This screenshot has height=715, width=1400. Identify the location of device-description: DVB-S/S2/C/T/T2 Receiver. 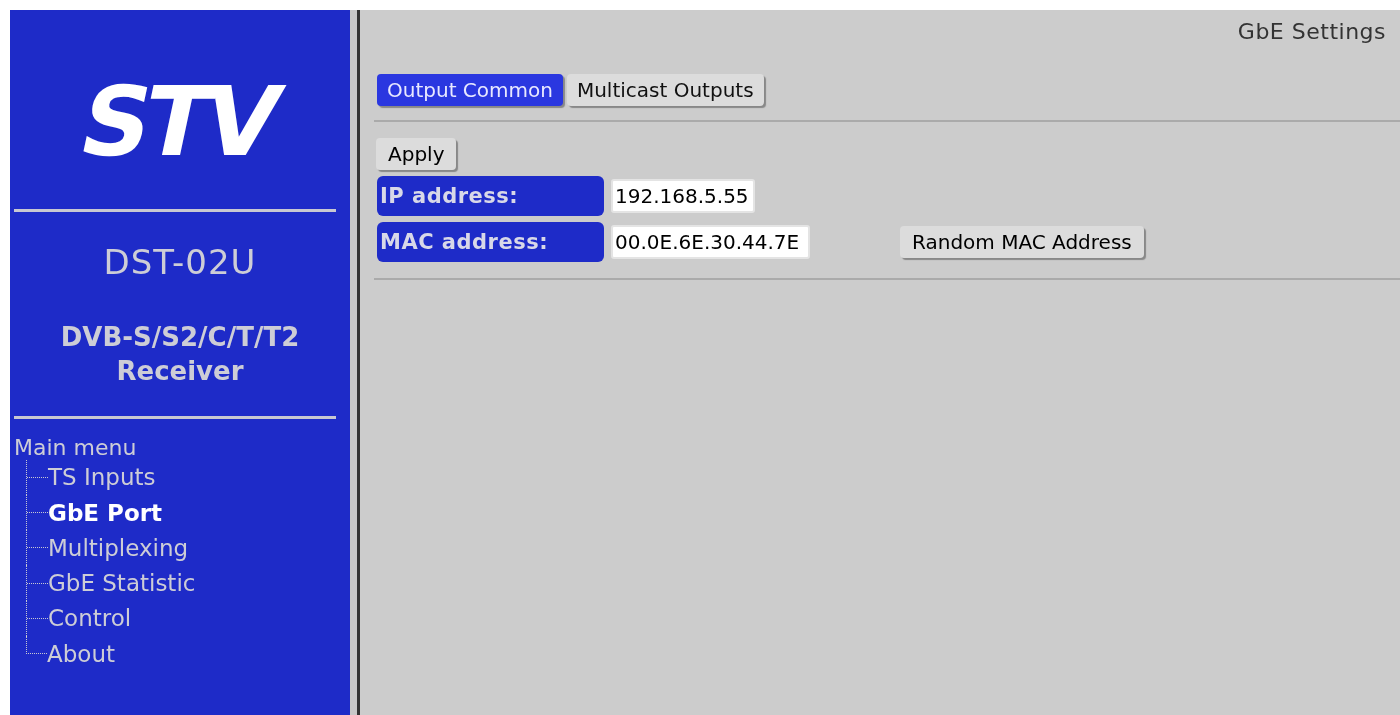
(180, 354).